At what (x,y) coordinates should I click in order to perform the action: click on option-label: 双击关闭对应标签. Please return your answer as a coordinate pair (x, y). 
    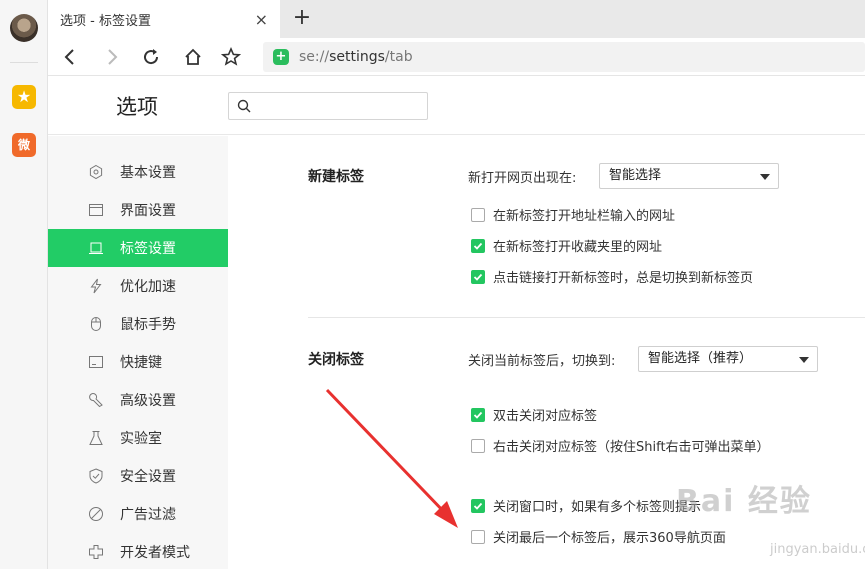
    Looking at the image, I should click on (545, 416).